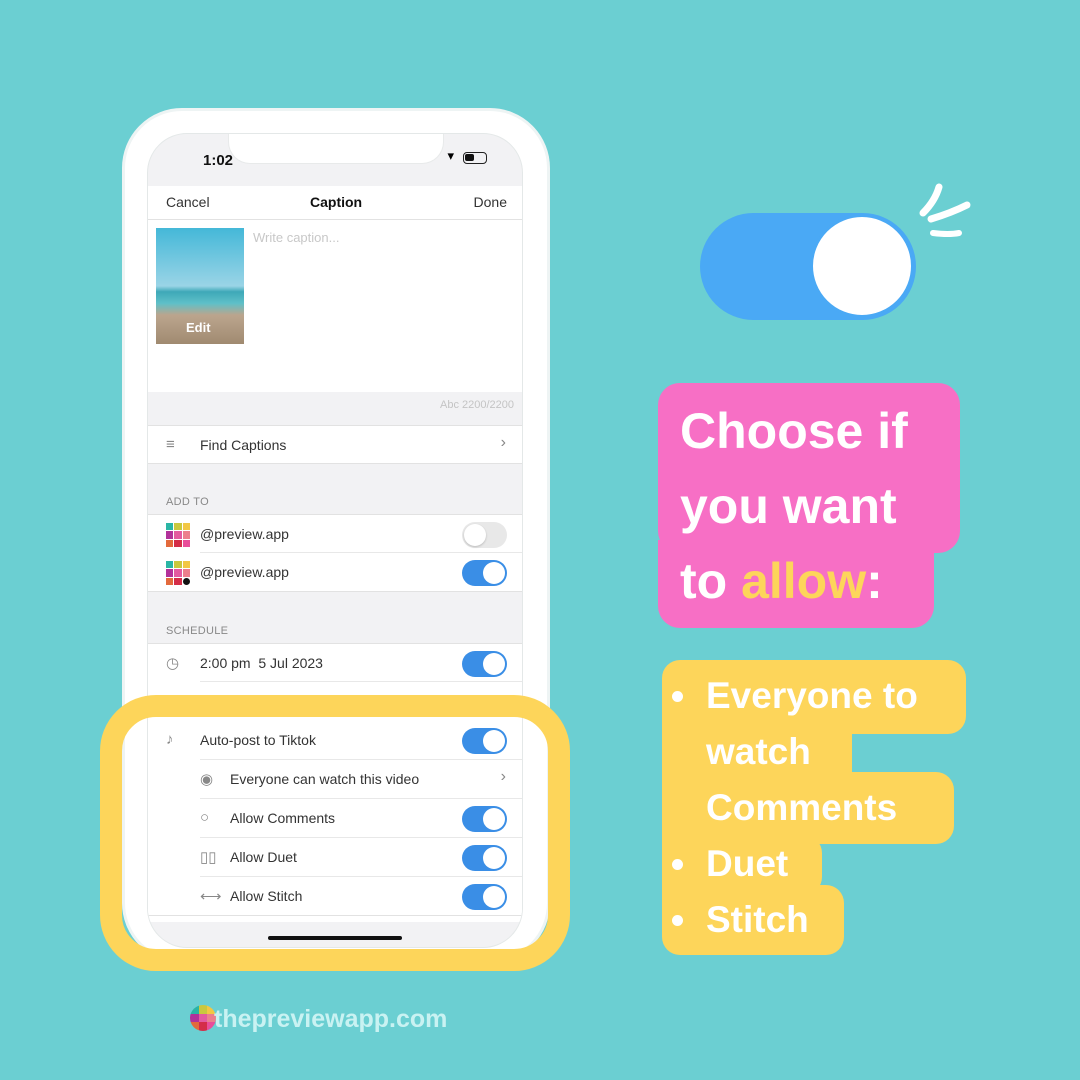  What do you see at coordinates (757, 919) in the screenshot?
I see `list-item: Stitch` at bounding box center [757, 919].